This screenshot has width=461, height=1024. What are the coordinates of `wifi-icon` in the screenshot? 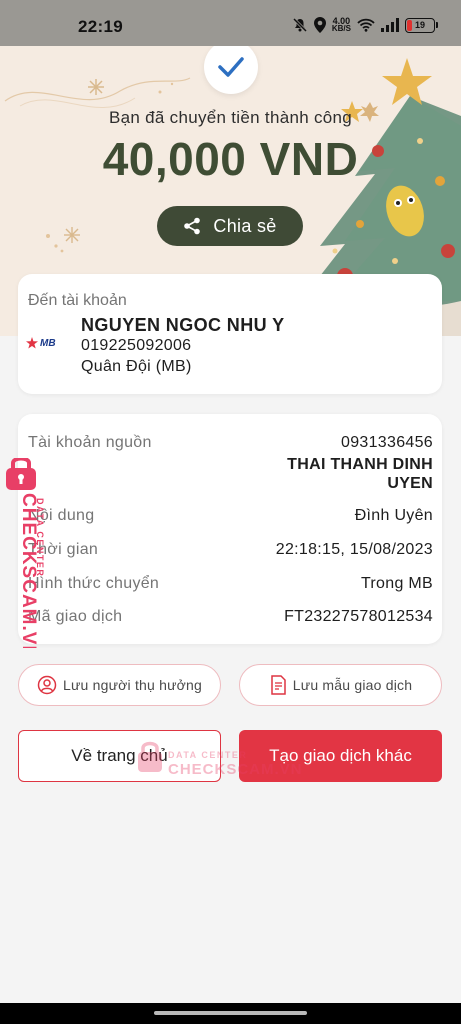 It's located at (366, 25).